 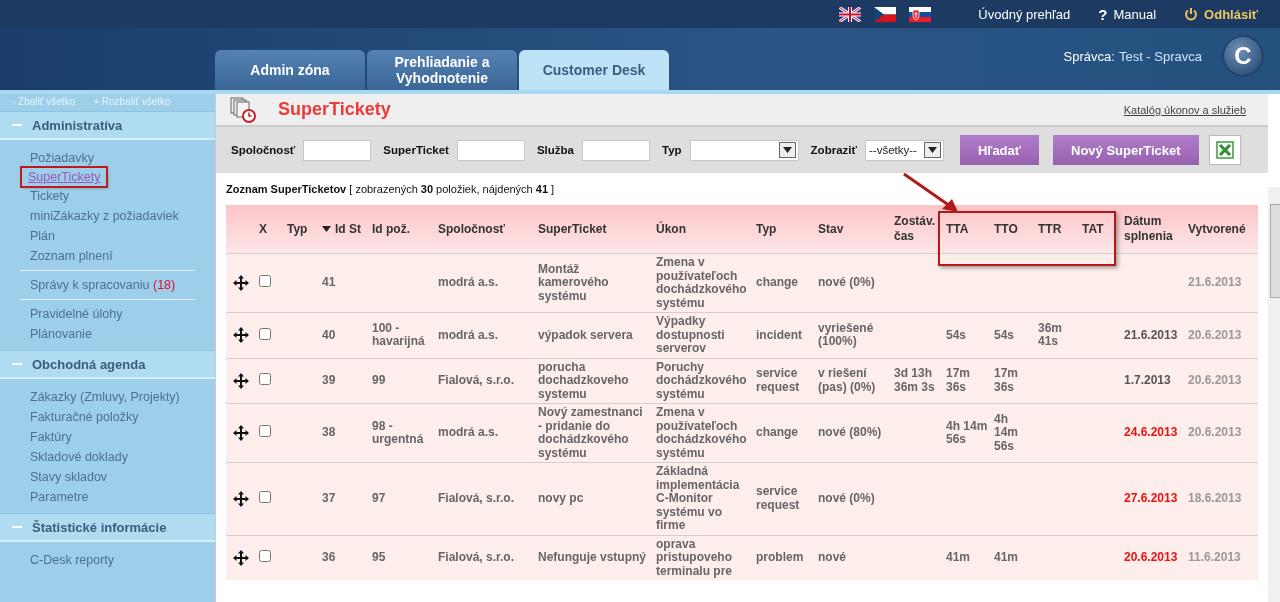 What do you see at coordinates (914, 380) in the screenshot?
I see `table-cell: 3d 13h 36m 3s` at bounding box center [914, 380].